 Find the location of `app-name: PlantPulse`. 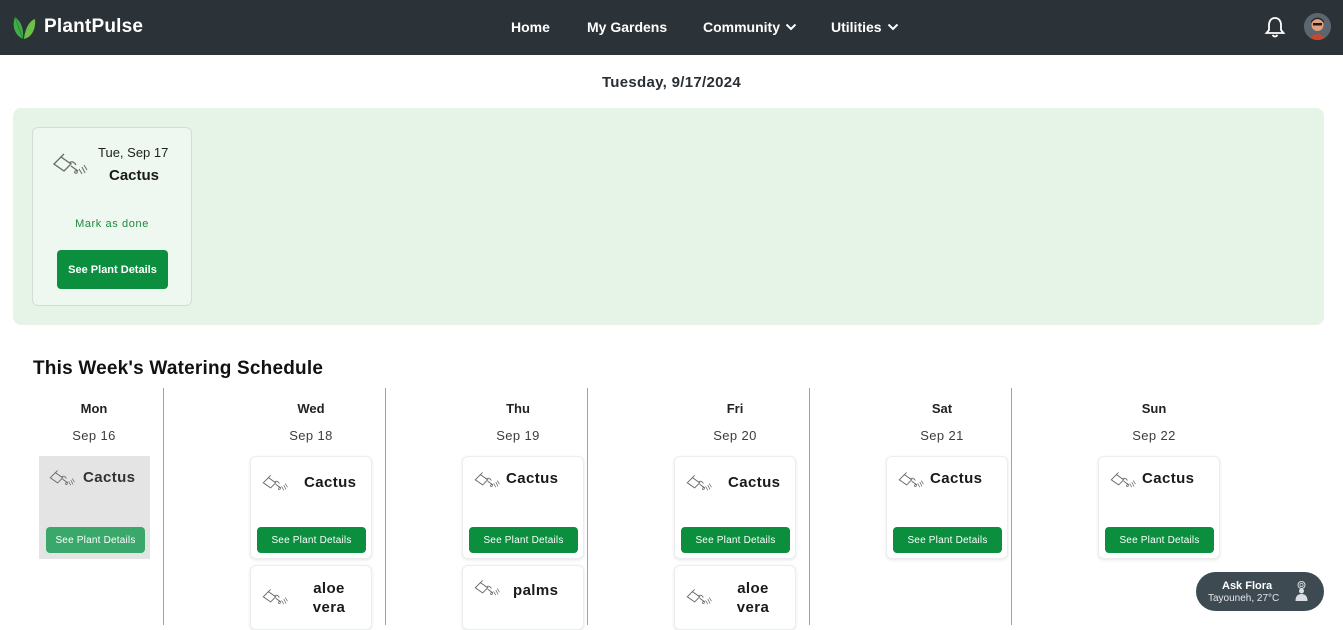

app-name: PlantPulse is located at coordinates (94, 26).